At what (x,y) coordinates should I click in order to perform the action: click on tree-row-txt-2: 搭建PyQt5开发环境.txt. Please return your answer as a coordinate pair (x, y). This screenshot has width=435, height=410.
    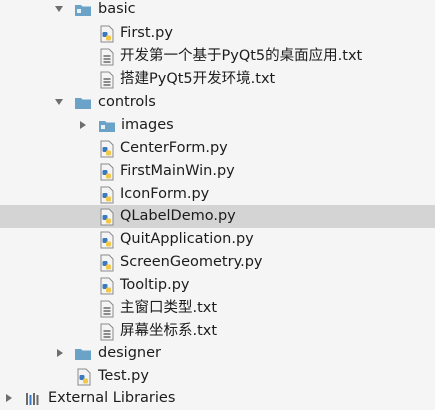
    Looking at the image, I should click on (217, 79).